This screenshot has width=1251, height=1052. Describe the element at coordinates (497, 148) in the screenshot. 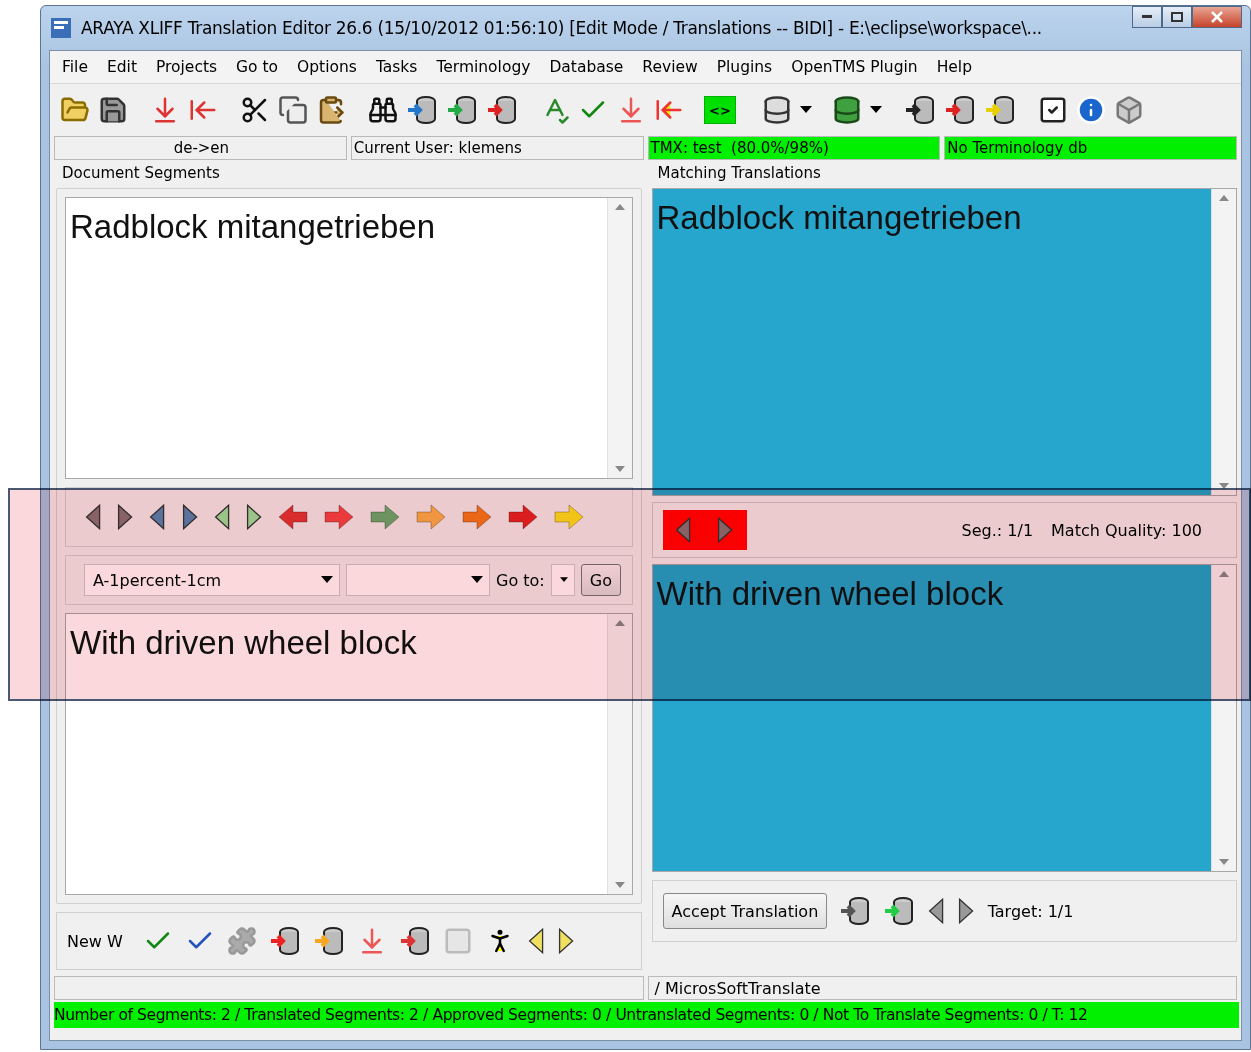

I see `info-field: Current User: klemens` at that location.